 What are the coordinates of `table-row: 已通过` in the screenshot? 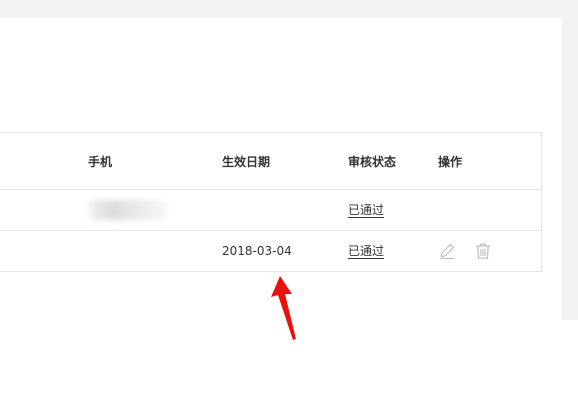 It's located at (270, 210).